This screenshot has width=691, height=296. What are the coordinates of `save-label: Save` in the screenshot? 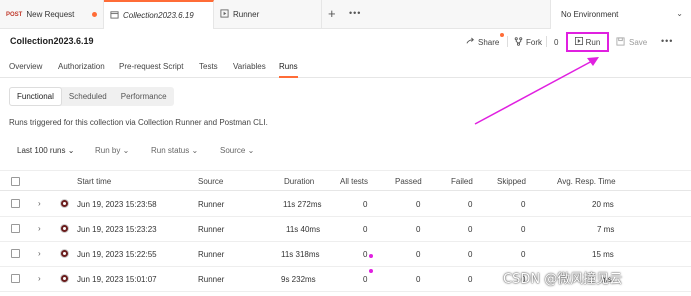 It's located at (638, 42).